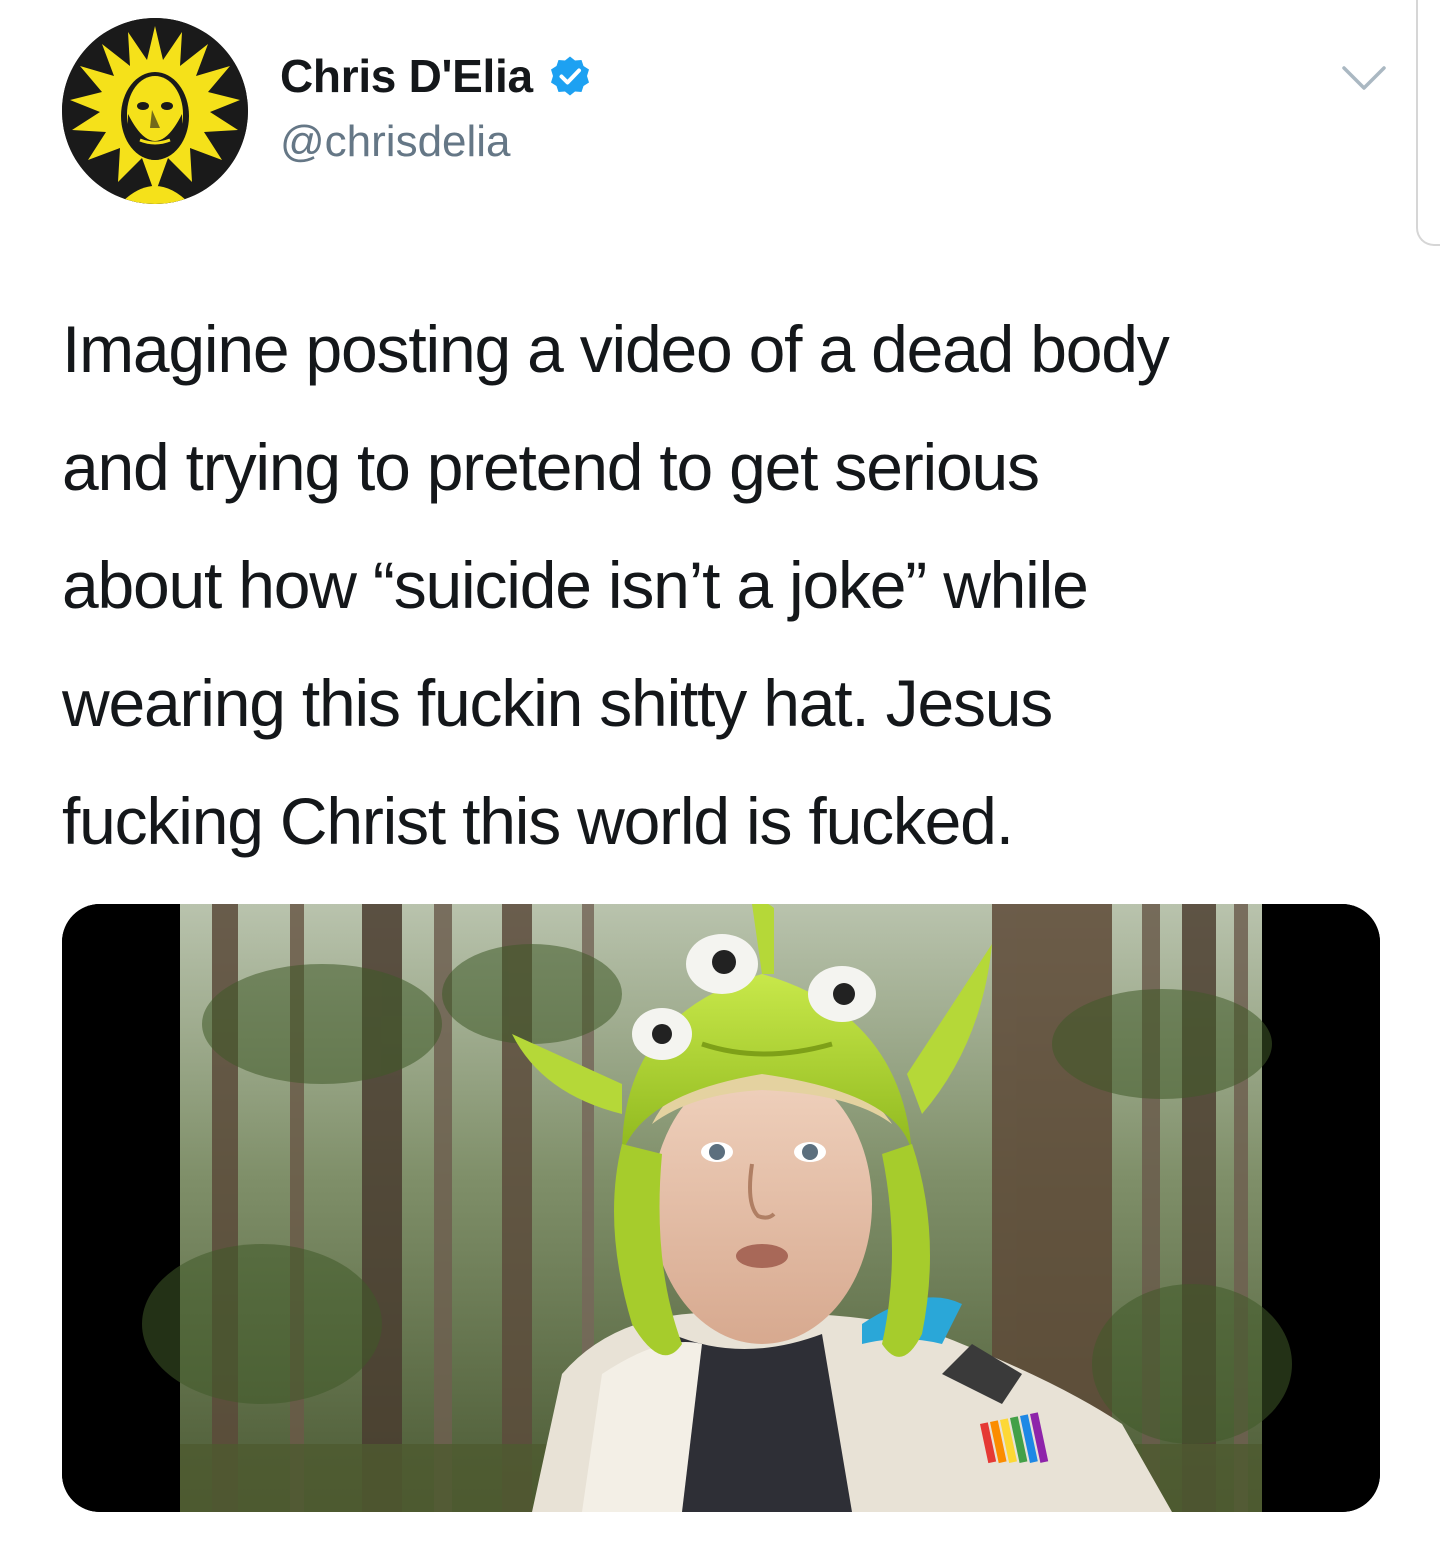 The width and height of the screenshot is (1440, 1544). What do you see at coordinates (569, 76) in the screenshot?
I see `verified-badge-icon` at bounding box center [569, 76].